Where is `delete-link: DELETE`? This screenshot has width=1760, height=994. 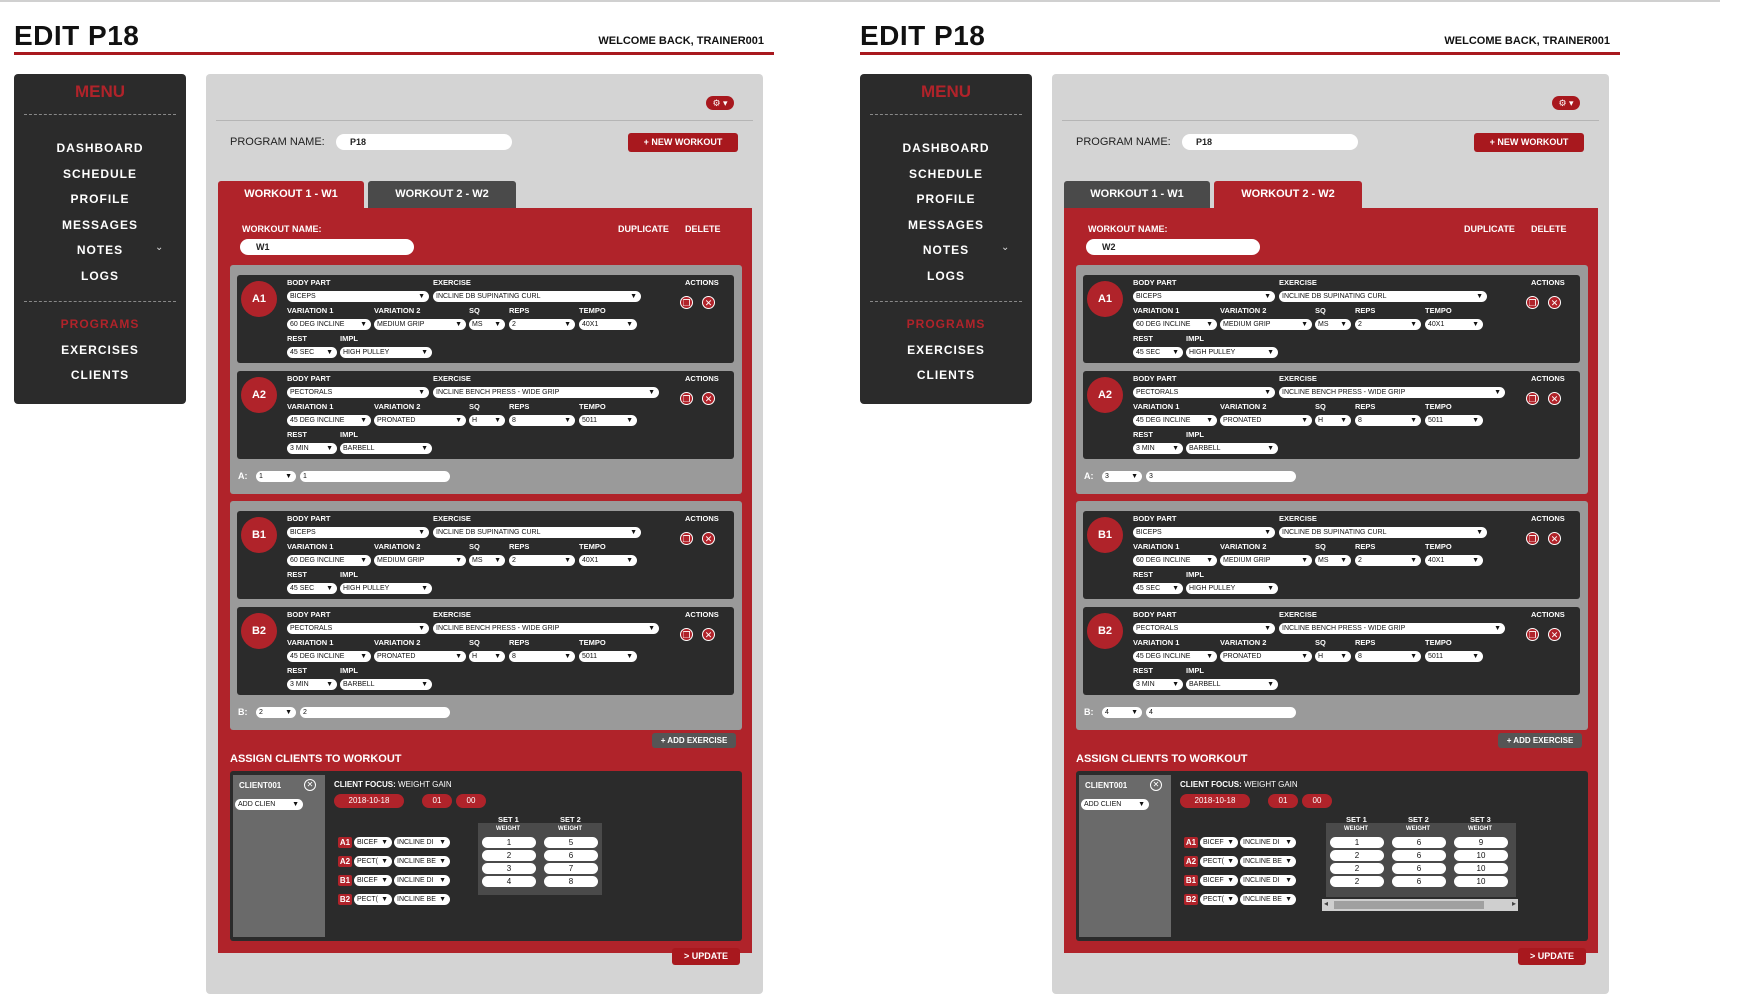
delete-link: DELETE is located at coordinates (1549, 229).